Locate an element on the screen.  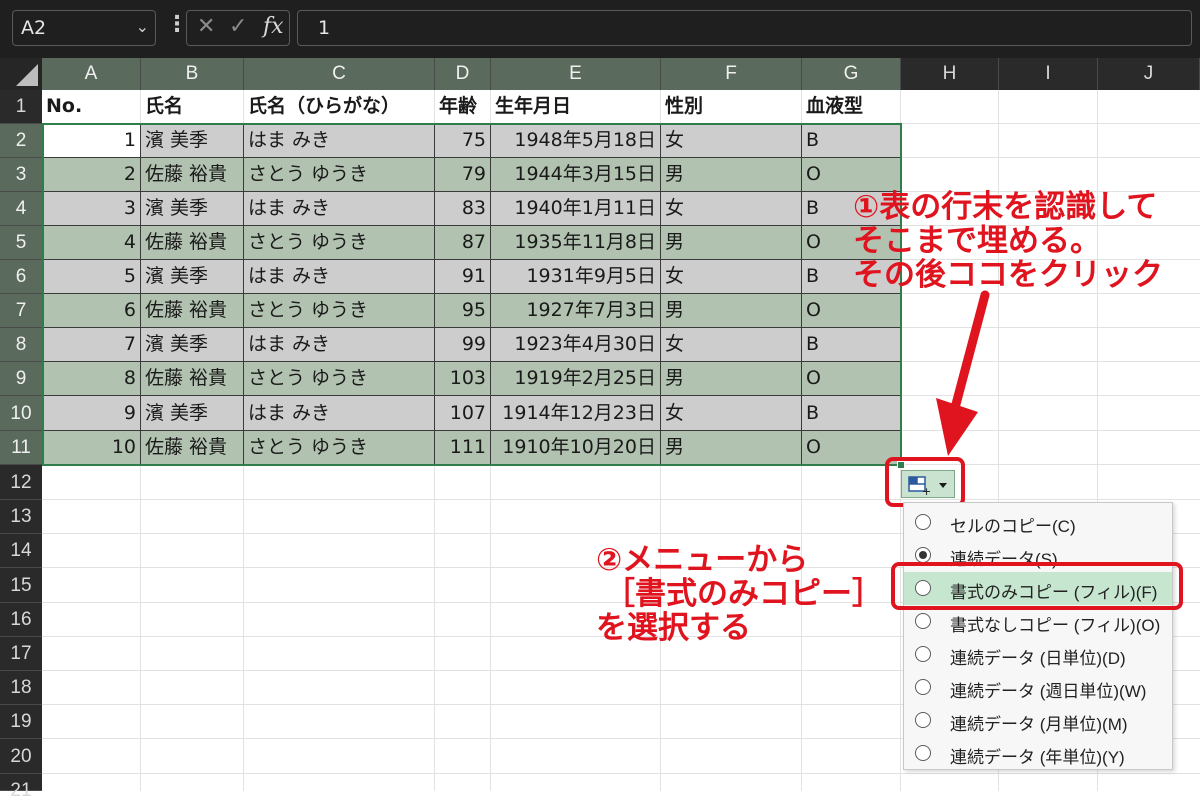
header-cell: 血液型 is located at coordinates (851, 107).